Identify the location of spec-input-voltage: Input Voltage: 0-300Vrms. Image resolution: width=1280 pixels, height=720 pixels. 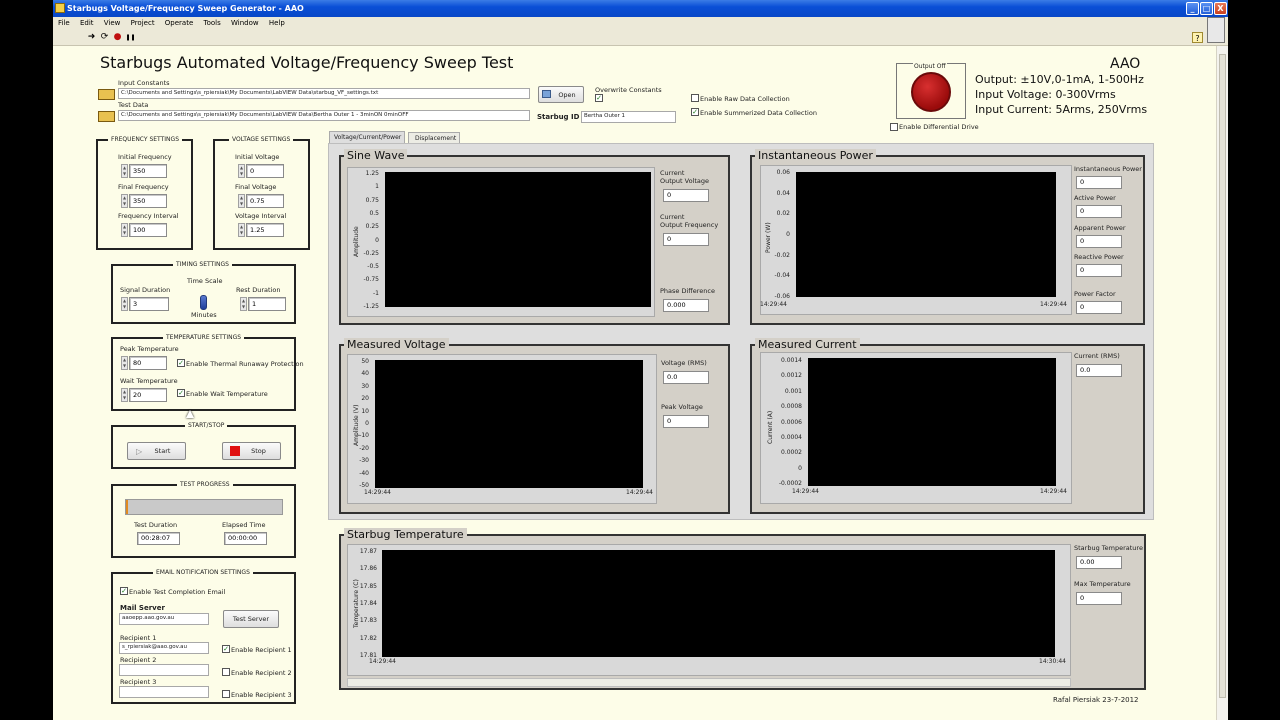
(1045, 94).